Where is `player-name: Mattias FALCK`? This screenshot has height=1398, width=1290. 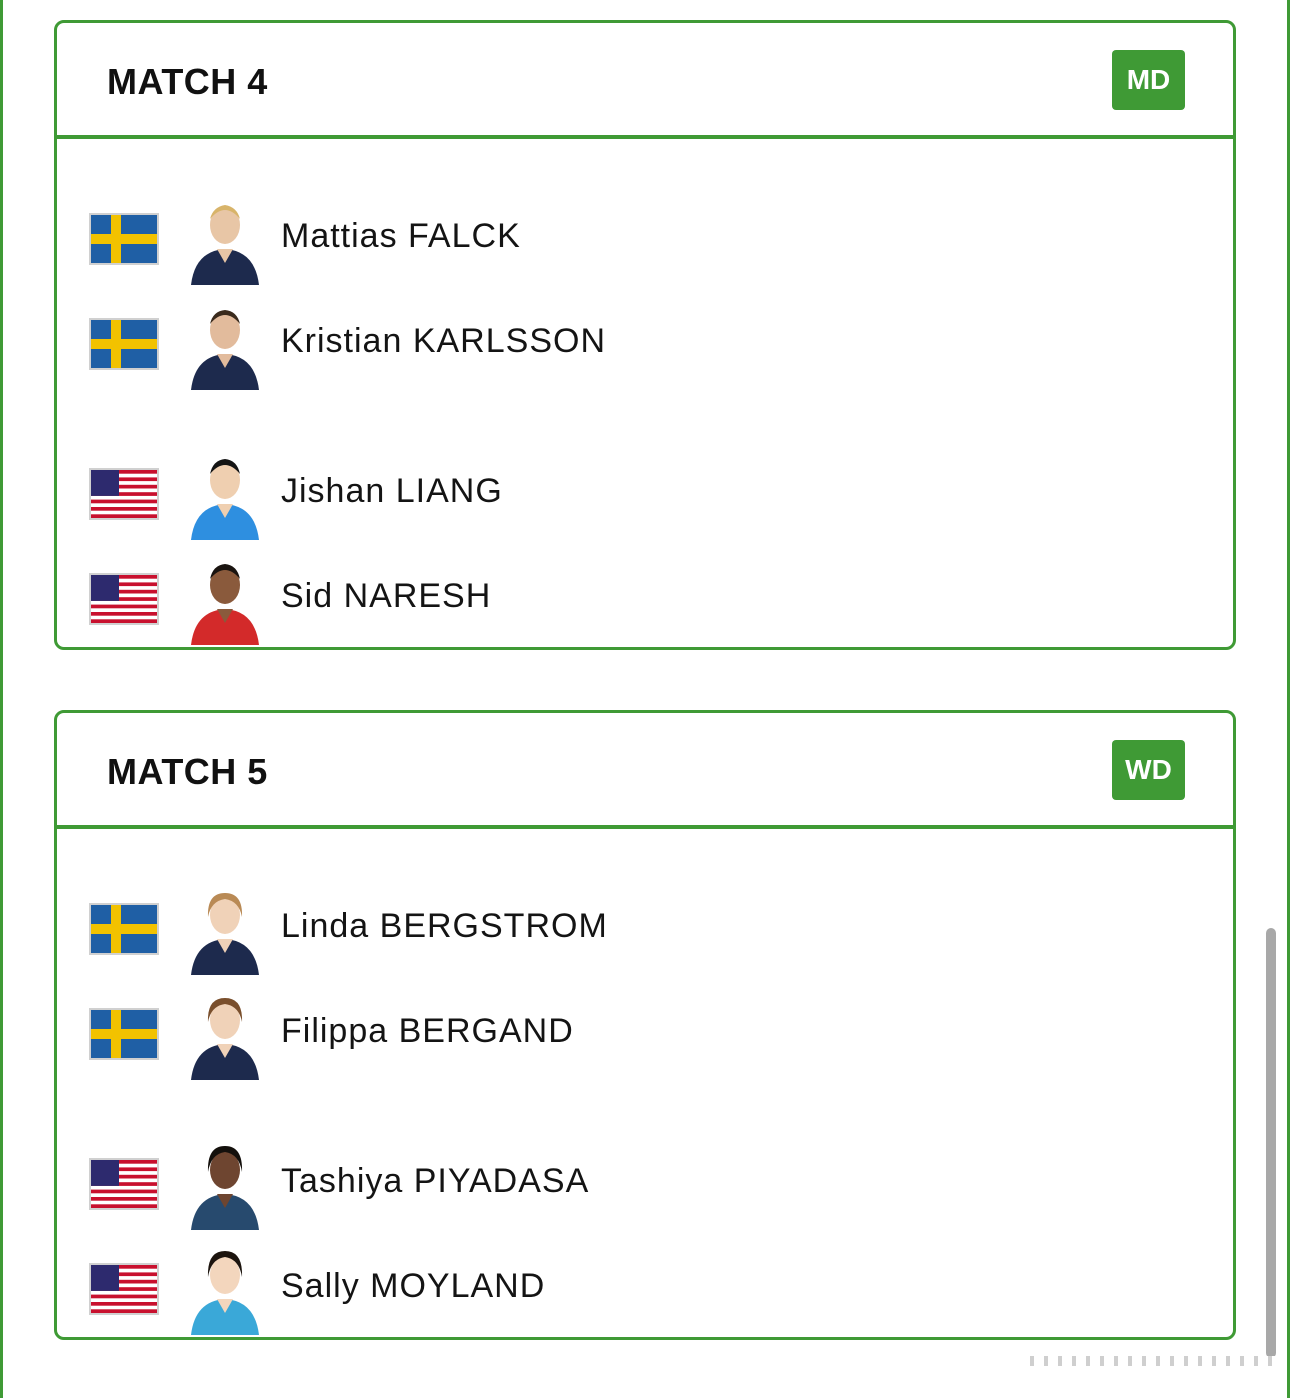 player-name: Mattias FALCK is located at coordinates (401, 236).